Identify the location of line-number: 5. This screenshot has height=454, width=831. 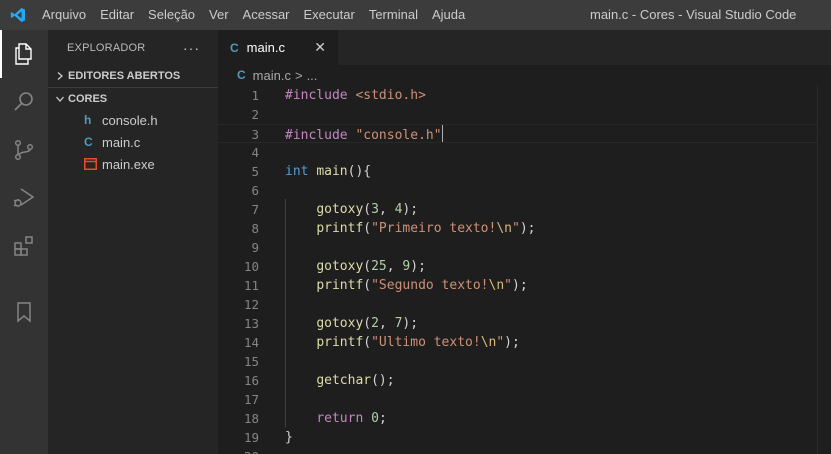
(255, 171).